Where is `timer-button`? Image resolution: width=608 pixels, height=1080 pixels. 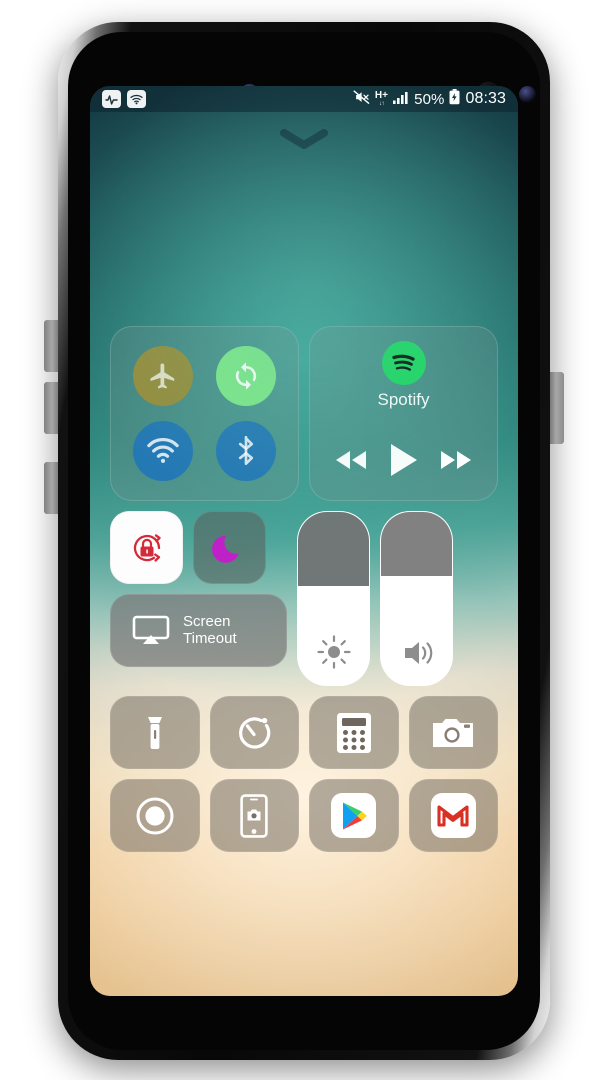 timer-button is located at coordinates (254, 732).